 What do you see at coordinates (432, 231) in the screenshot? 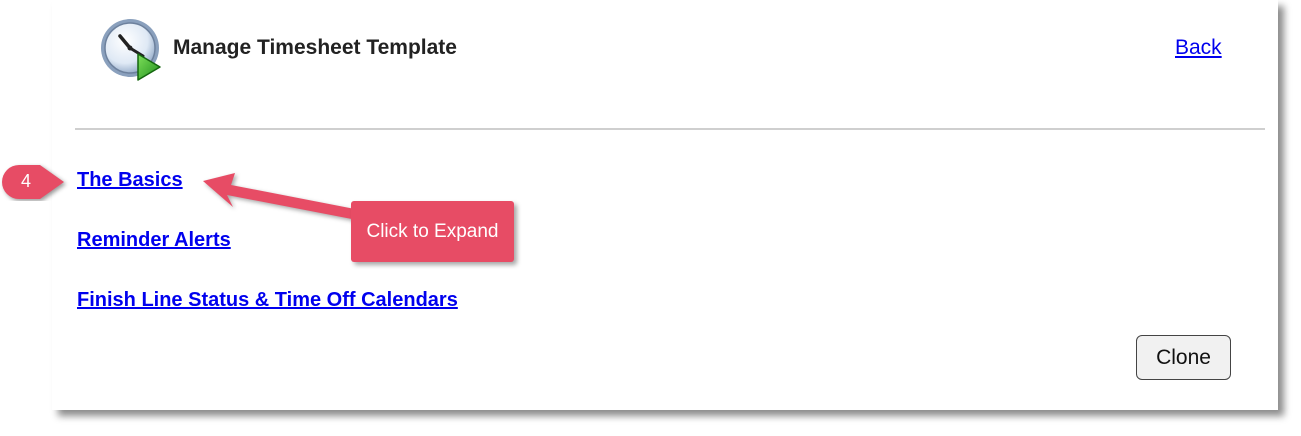
I see `callout-box: Click to Expand` at bounding box center [432, 231].